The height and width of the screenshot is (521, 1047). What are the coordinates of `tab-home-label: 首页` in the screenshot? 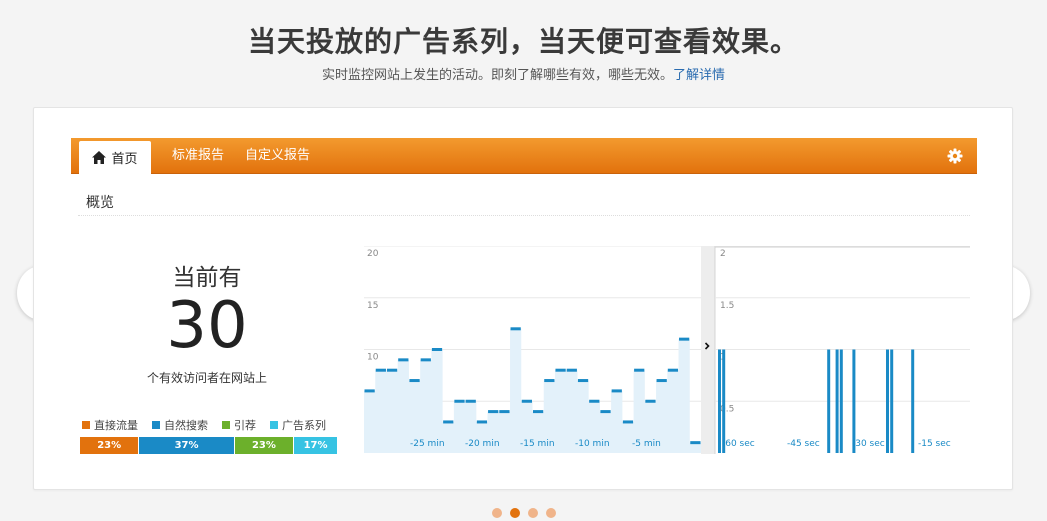 It's located at (124, 159).